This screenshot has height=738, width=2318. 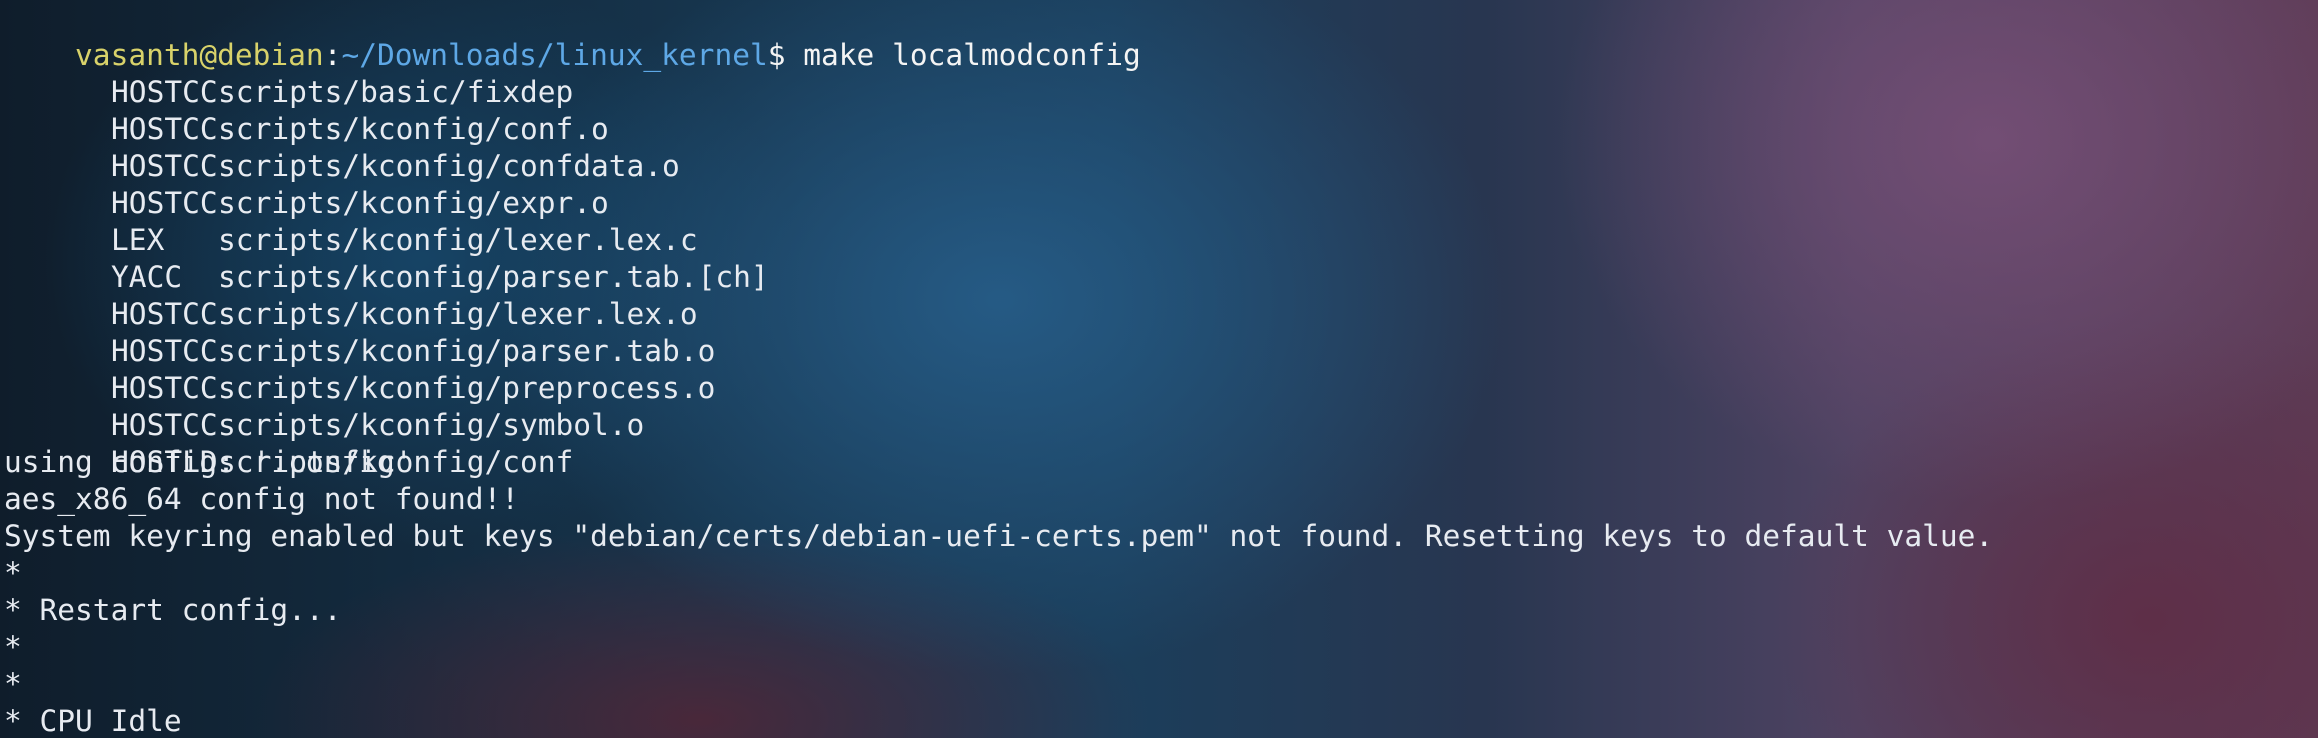 What do you see at coordinates (963, 55) in the screenshot?
I see `command-text: make localmodconfig` at bounding box center [963, 55].